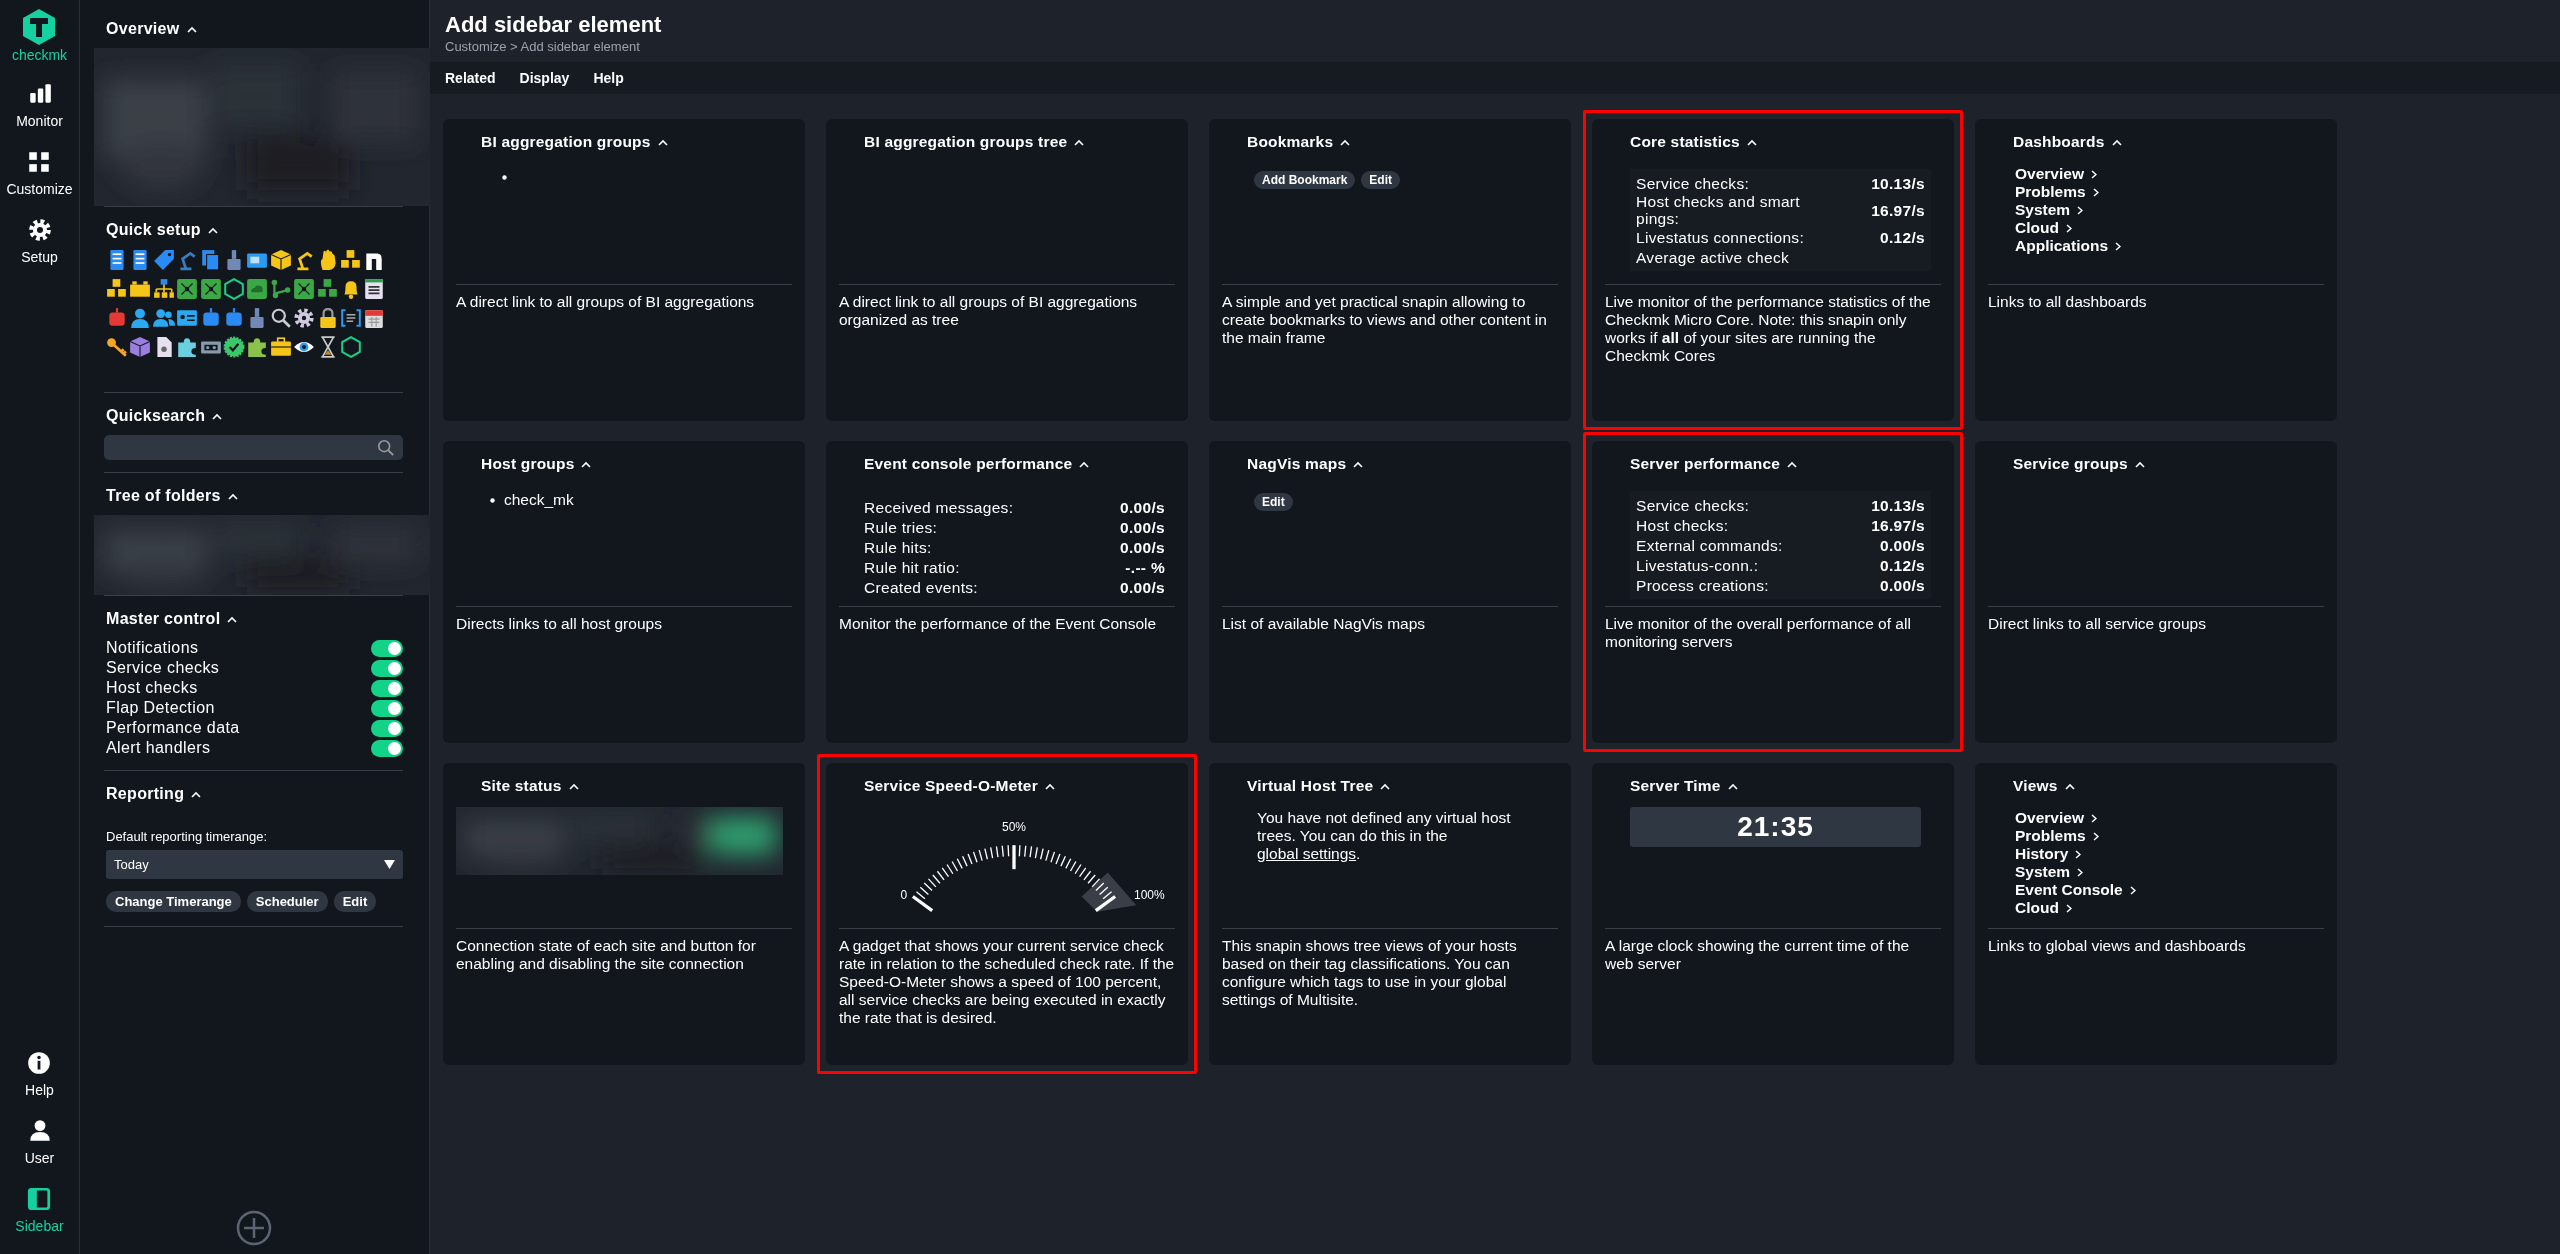 The image size is (2560, 1254). I want to click on nav-item: Setup, so click(39, 241).